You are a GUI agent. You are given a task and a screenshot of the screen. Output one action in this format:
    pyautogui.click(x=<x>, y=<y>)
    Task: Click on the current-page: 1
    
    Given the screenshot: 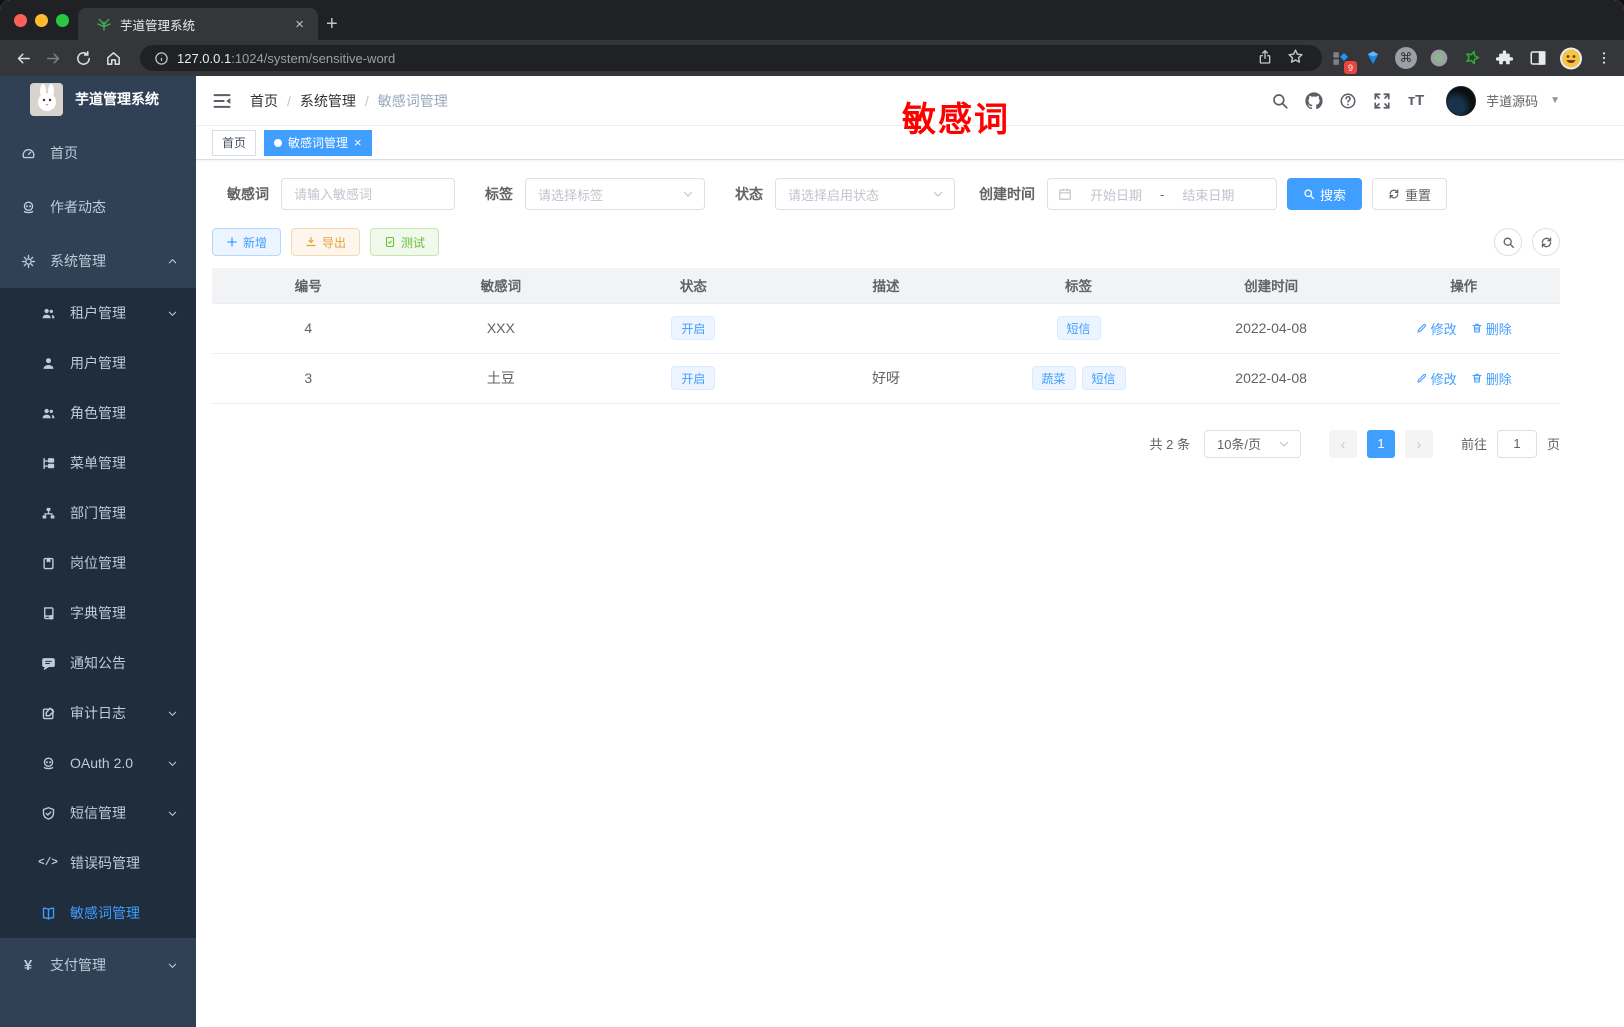 What is the action you would take?
    pyautogui.click(x=1380, y=443)
    